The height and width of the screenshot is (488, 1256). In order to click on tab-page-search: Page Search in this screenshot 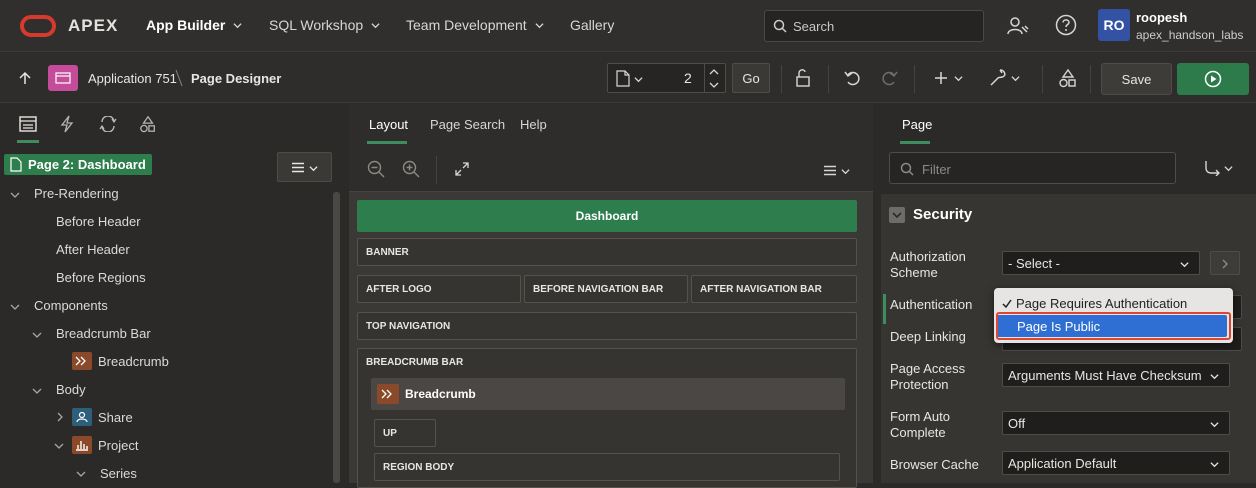, I will do `click(467, 124)`.